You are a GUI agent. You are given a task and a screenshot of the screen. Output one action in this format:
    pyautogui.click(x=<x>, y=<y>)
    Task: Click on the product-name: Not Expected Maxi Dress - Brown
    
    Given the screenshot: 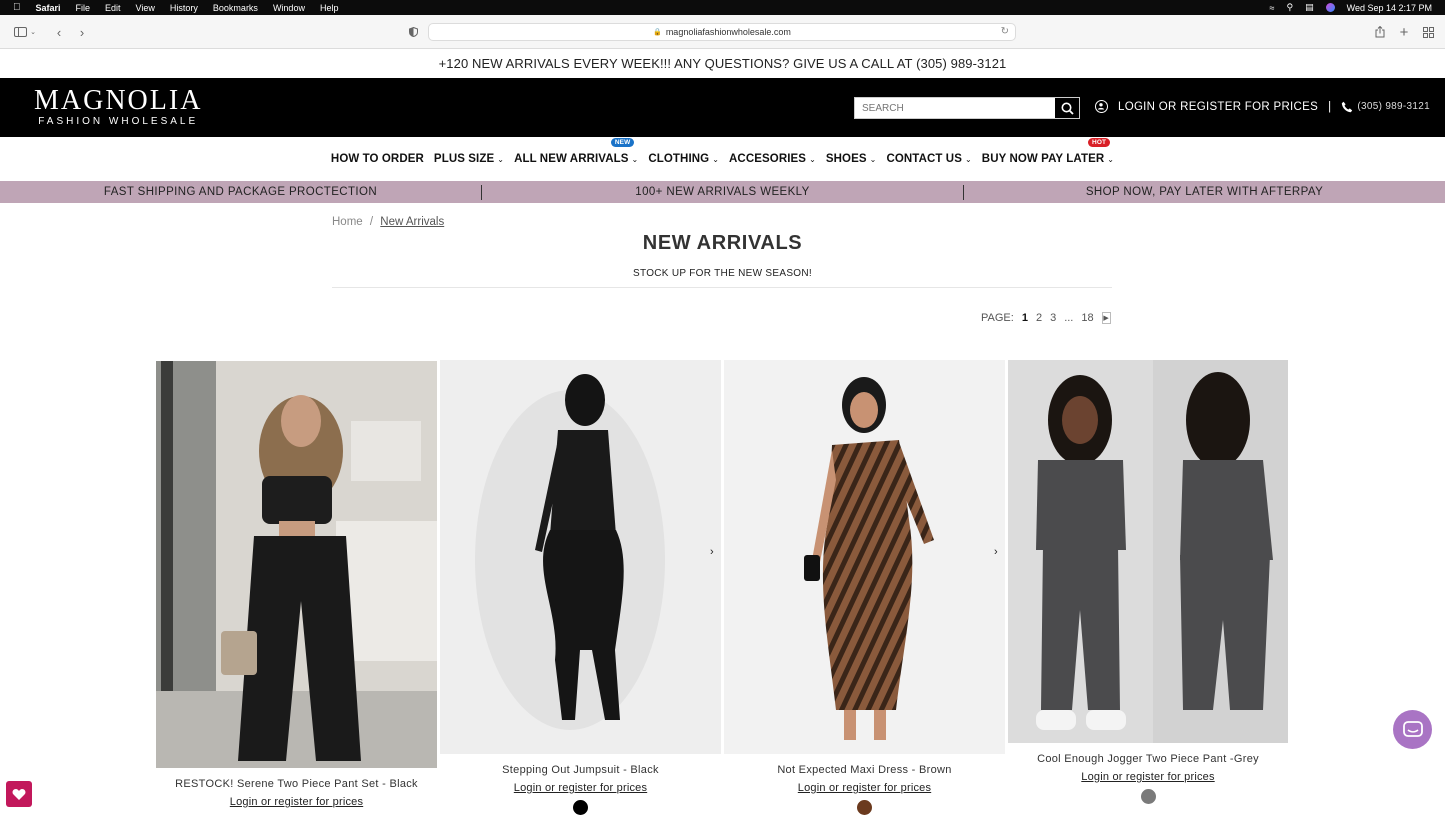 What is the action you would take?
    pyautogui.click(x=864, y=770)
    